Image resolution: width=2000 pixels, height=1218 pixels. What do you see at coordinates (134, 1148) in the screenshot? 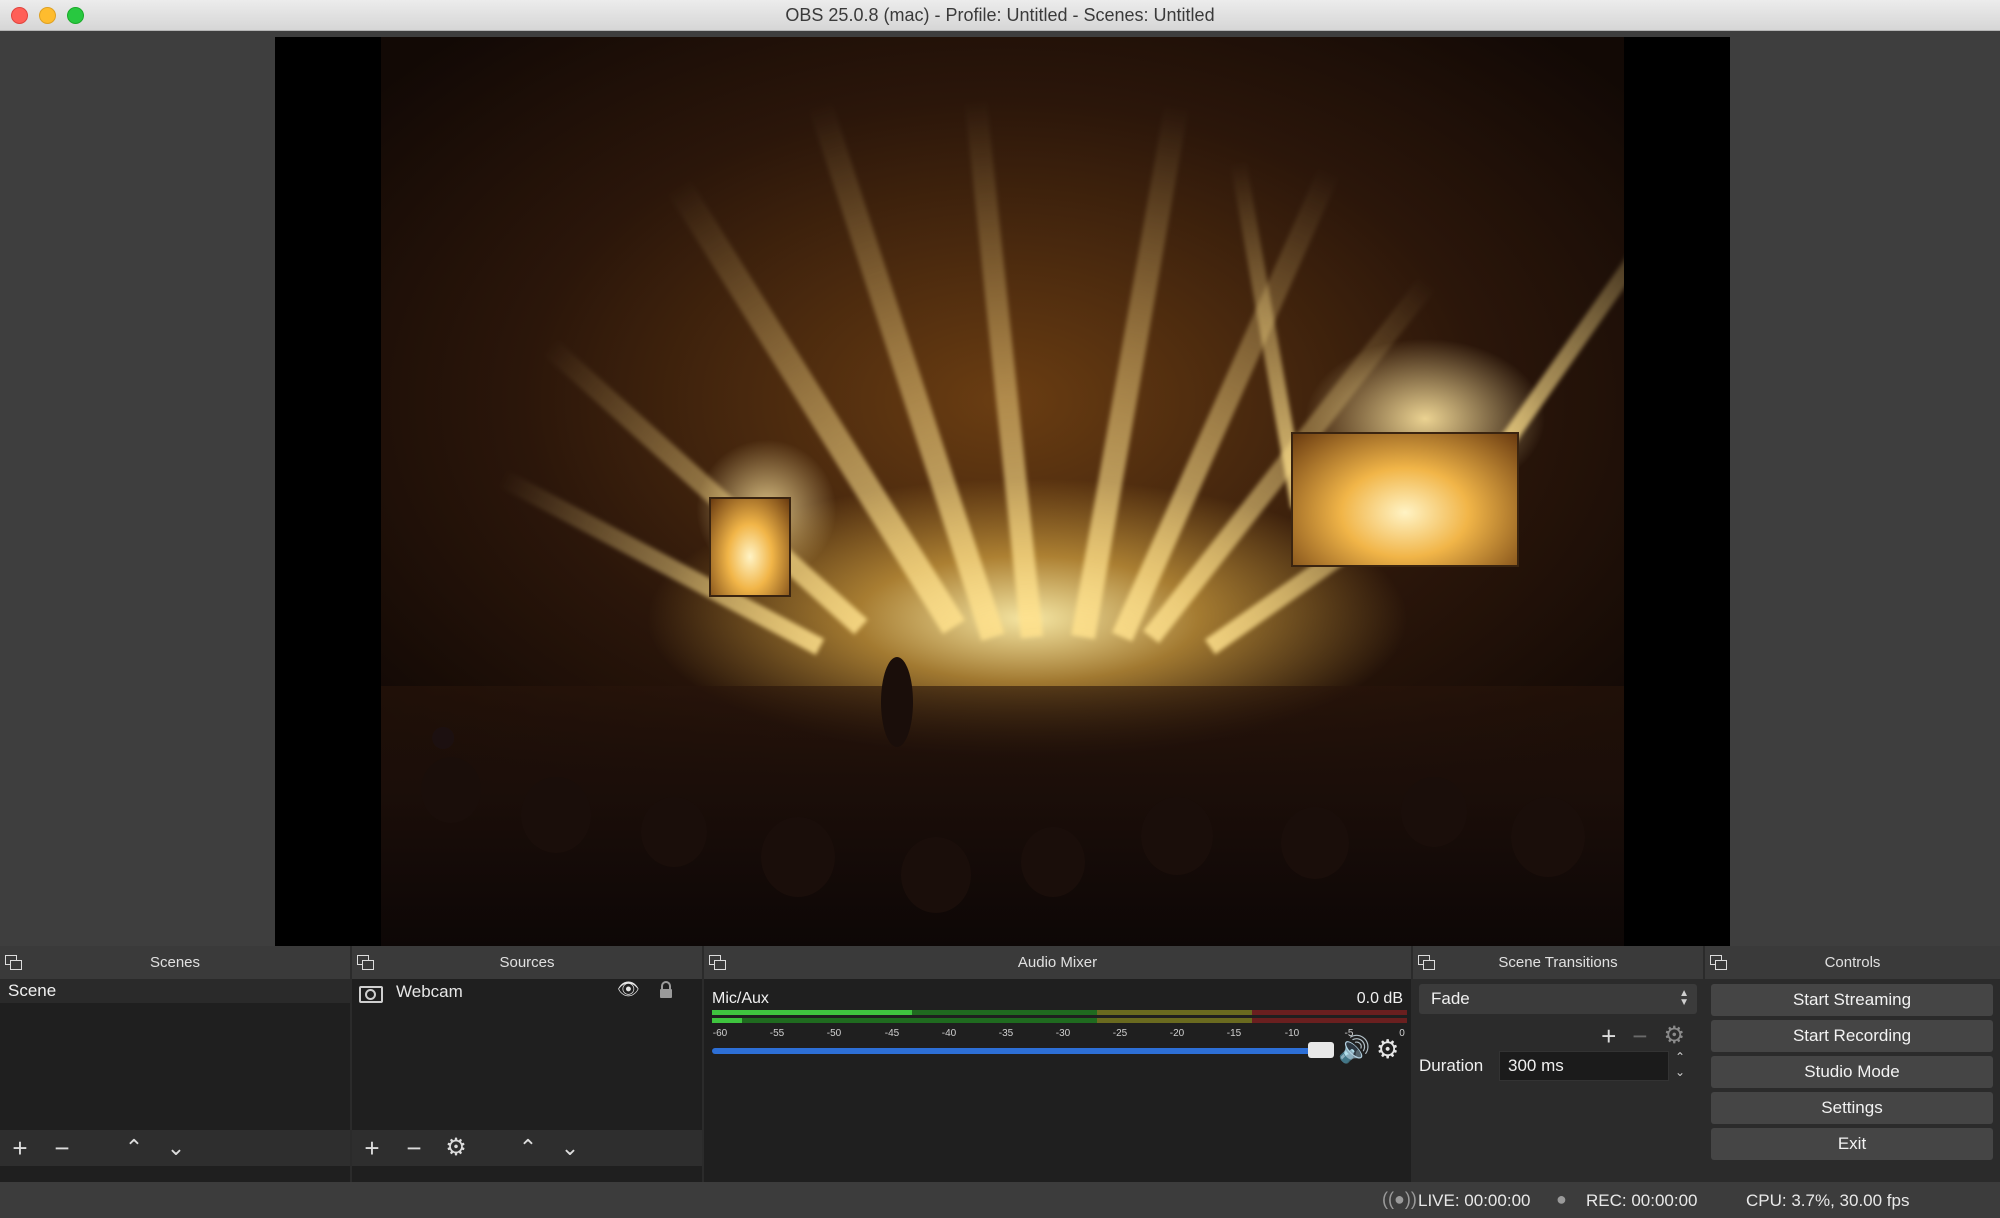
I see `move-scene-up-icon: ⌃` at bounding box center [134, 1148].